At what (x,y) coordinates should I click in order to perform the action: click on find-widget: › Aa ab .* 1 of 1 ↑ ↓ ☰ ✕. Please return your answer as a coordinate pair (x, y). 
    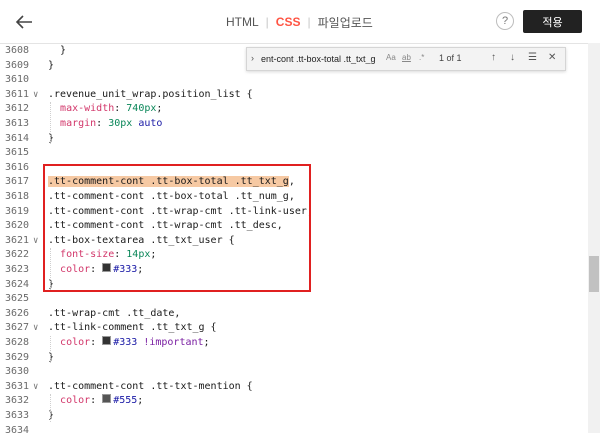
    Looking at the image, I should click on (406, 59).